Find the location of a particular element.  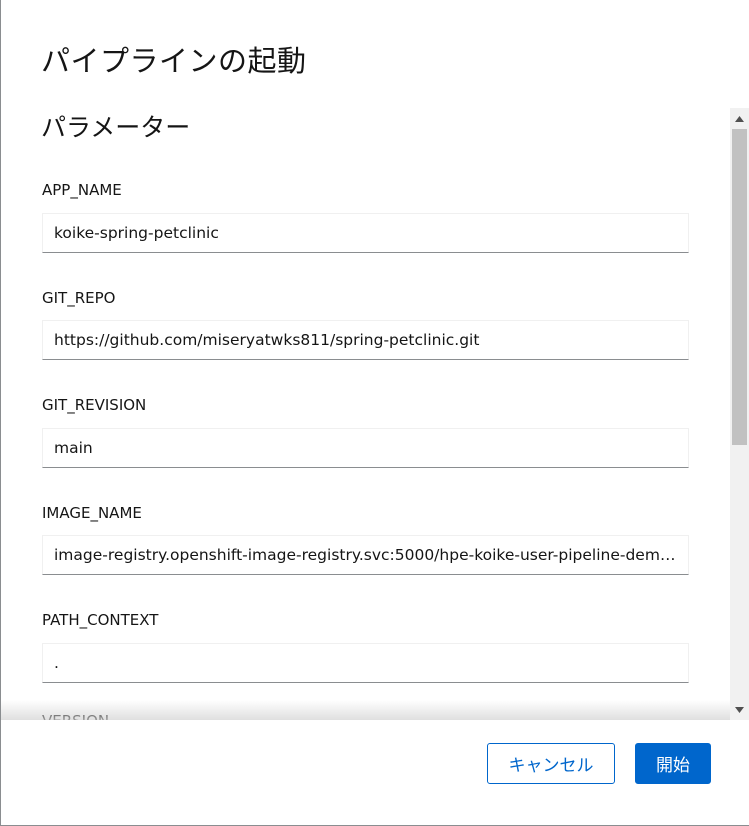

scroll-up-arrow-icon is located at coordinates (739, 118).